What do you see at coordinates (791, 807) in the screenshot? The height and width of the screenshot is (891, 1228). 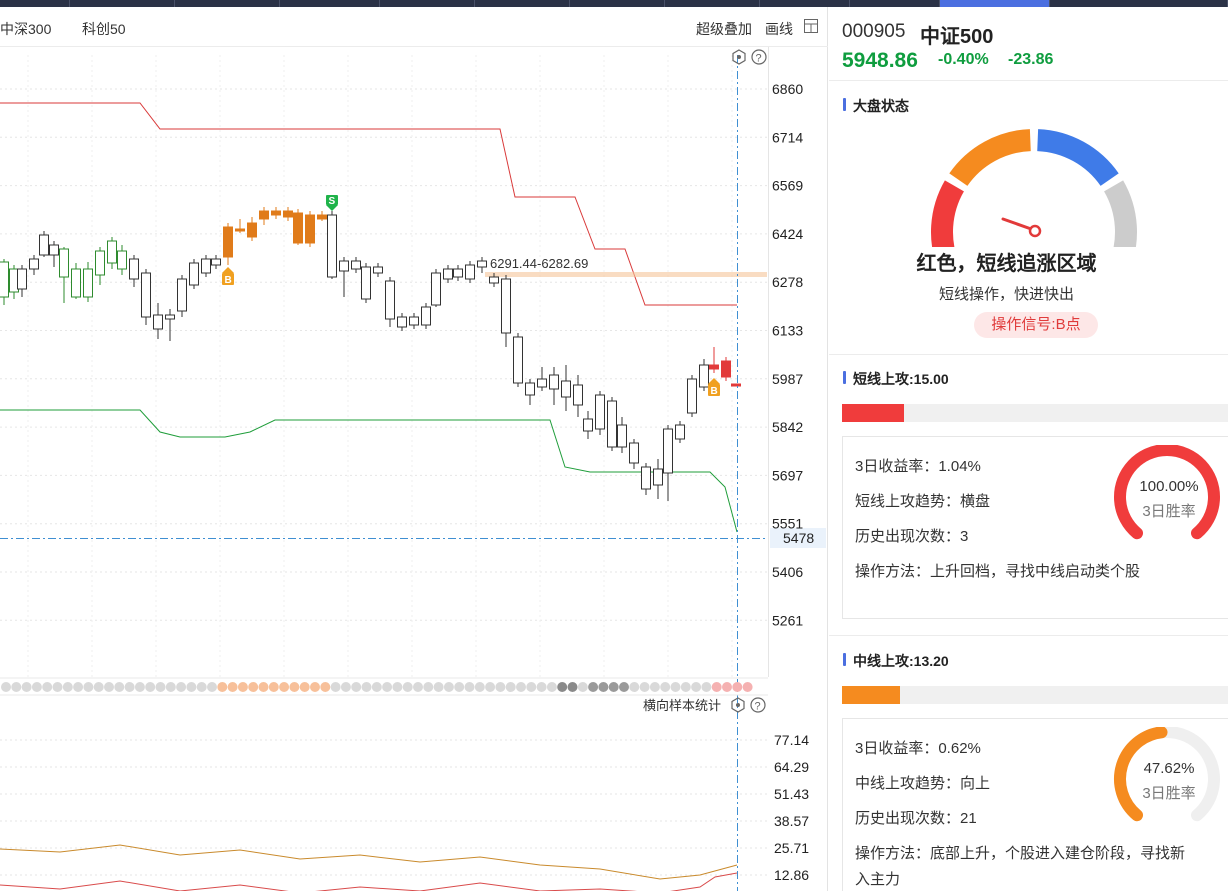 I see `lower-axis: 77.14 64.29 51.43 38.57 25.71 12.86` at bounding box center [791, 807].